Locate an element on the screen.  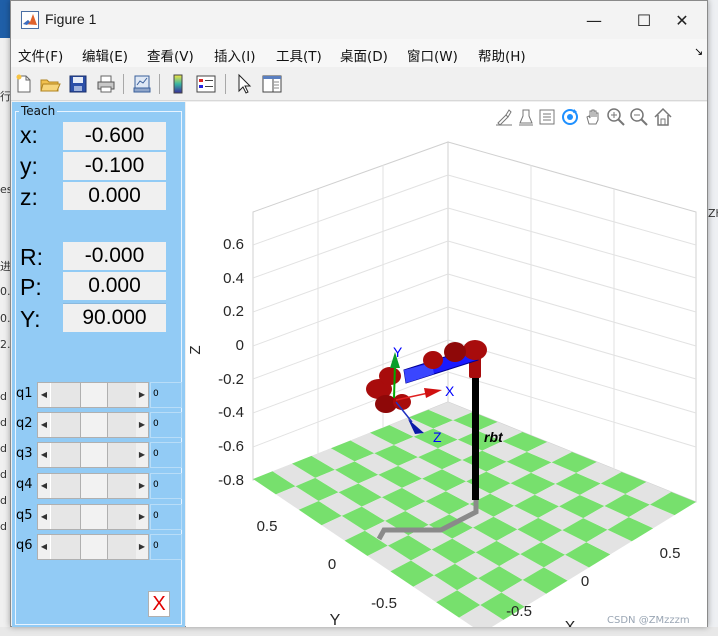
brush-icon is located at coordinates (504, 117).